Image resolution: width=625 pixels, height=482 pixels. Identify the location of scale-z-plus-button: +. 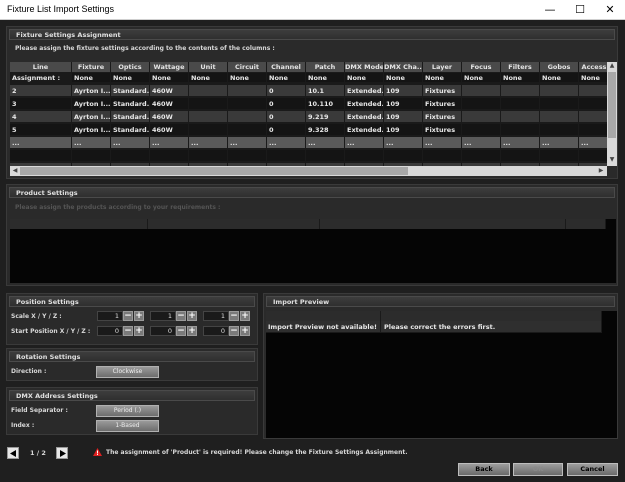
(245, 316).